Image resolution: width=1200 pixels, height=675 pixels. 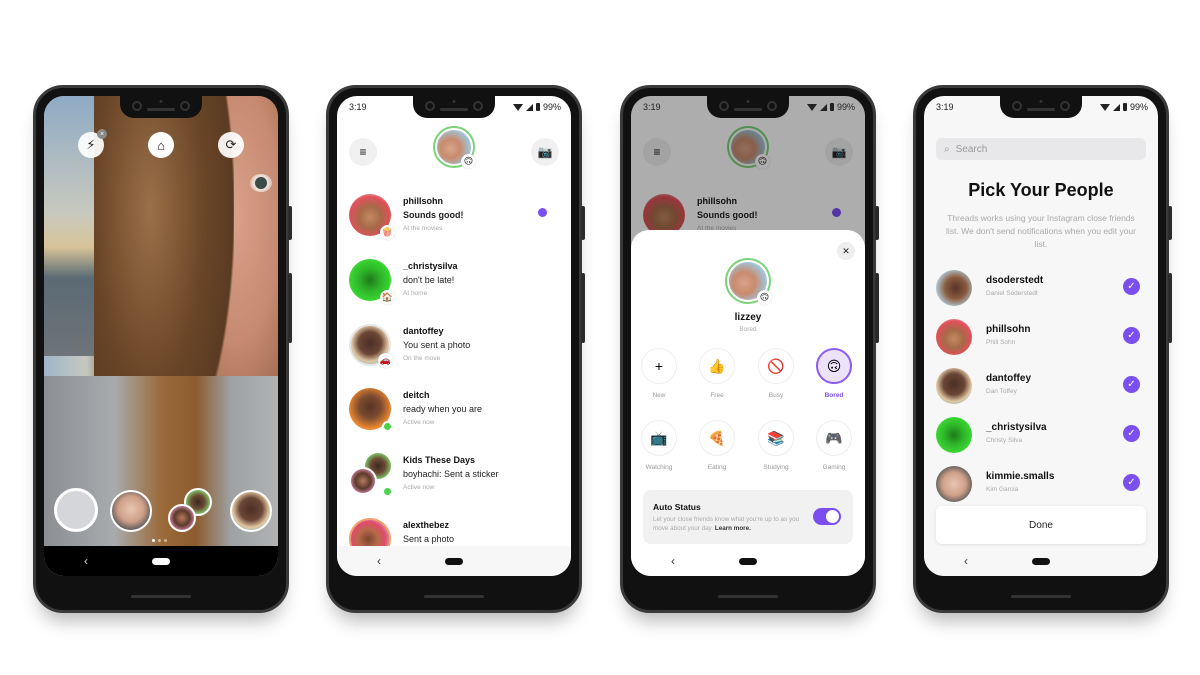 I want to click on person-row: phillsohn Phill Sohn ✓, so click(x=1041, y=339).